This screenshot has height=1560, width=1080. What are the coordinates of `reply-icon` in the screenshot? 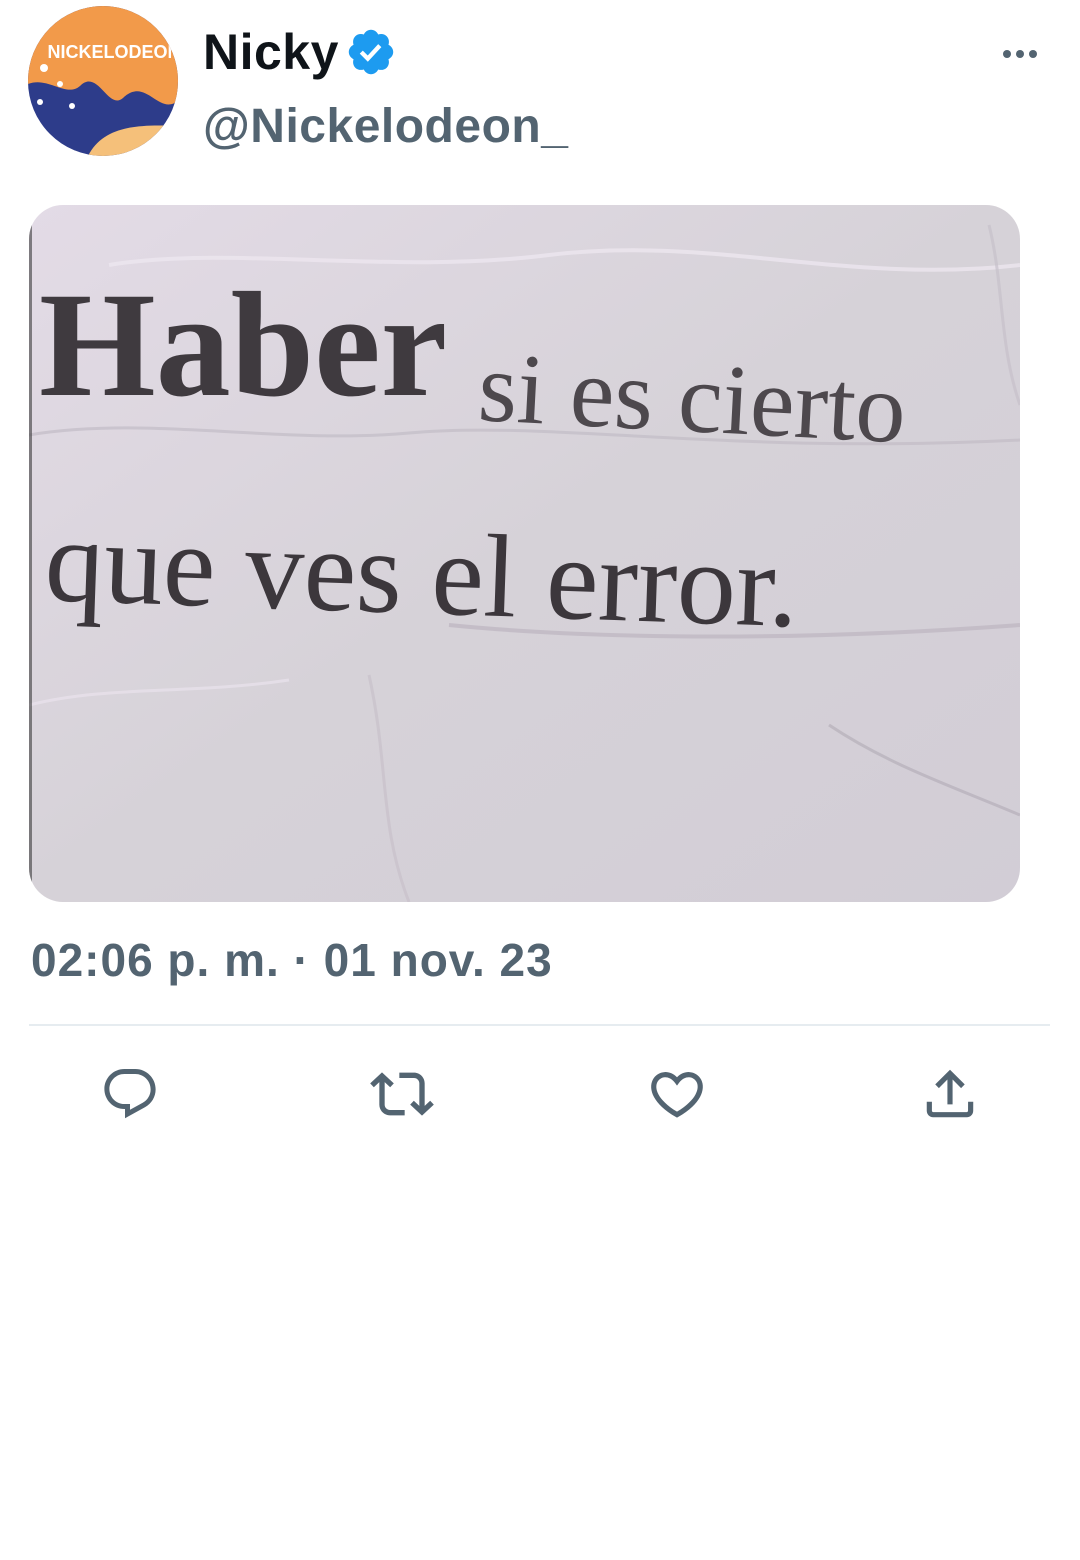 It's located at (130, 1094).